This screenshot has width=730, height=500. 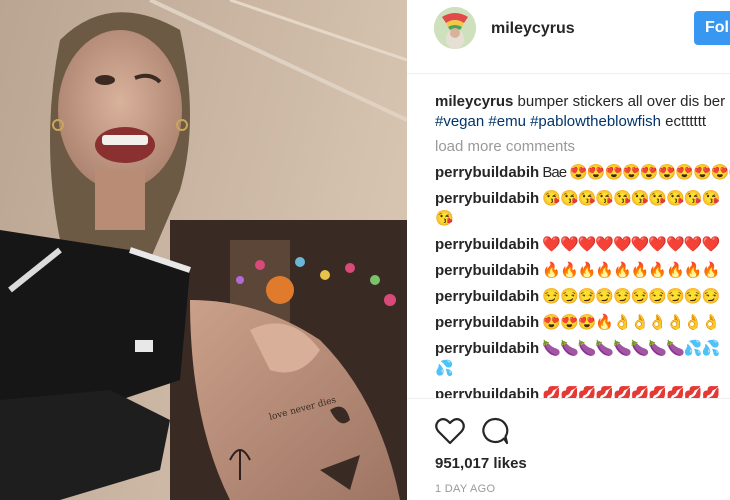 I want to click on heart-icon, so click(x=450, y=431).